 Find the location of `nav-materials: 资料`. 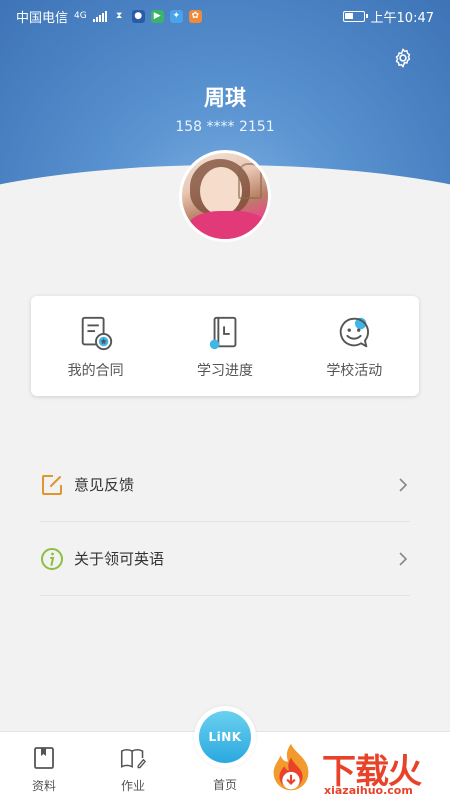

nav-materials: 资料 is located at coordinates (44, 766).